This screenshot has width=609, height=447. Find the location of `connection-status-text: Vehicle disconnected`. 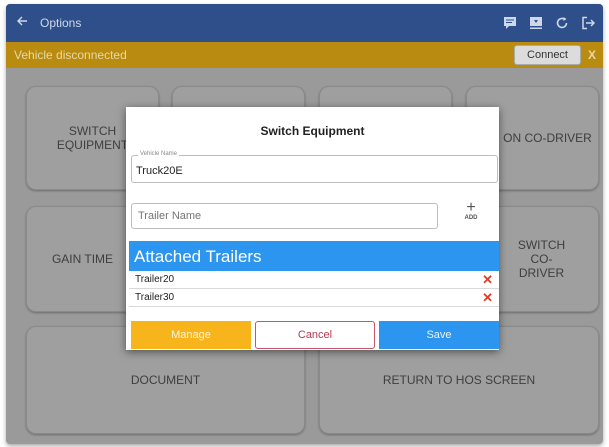

connection-status-text: Vehicle disconnected is located at coordinates (70, 55).